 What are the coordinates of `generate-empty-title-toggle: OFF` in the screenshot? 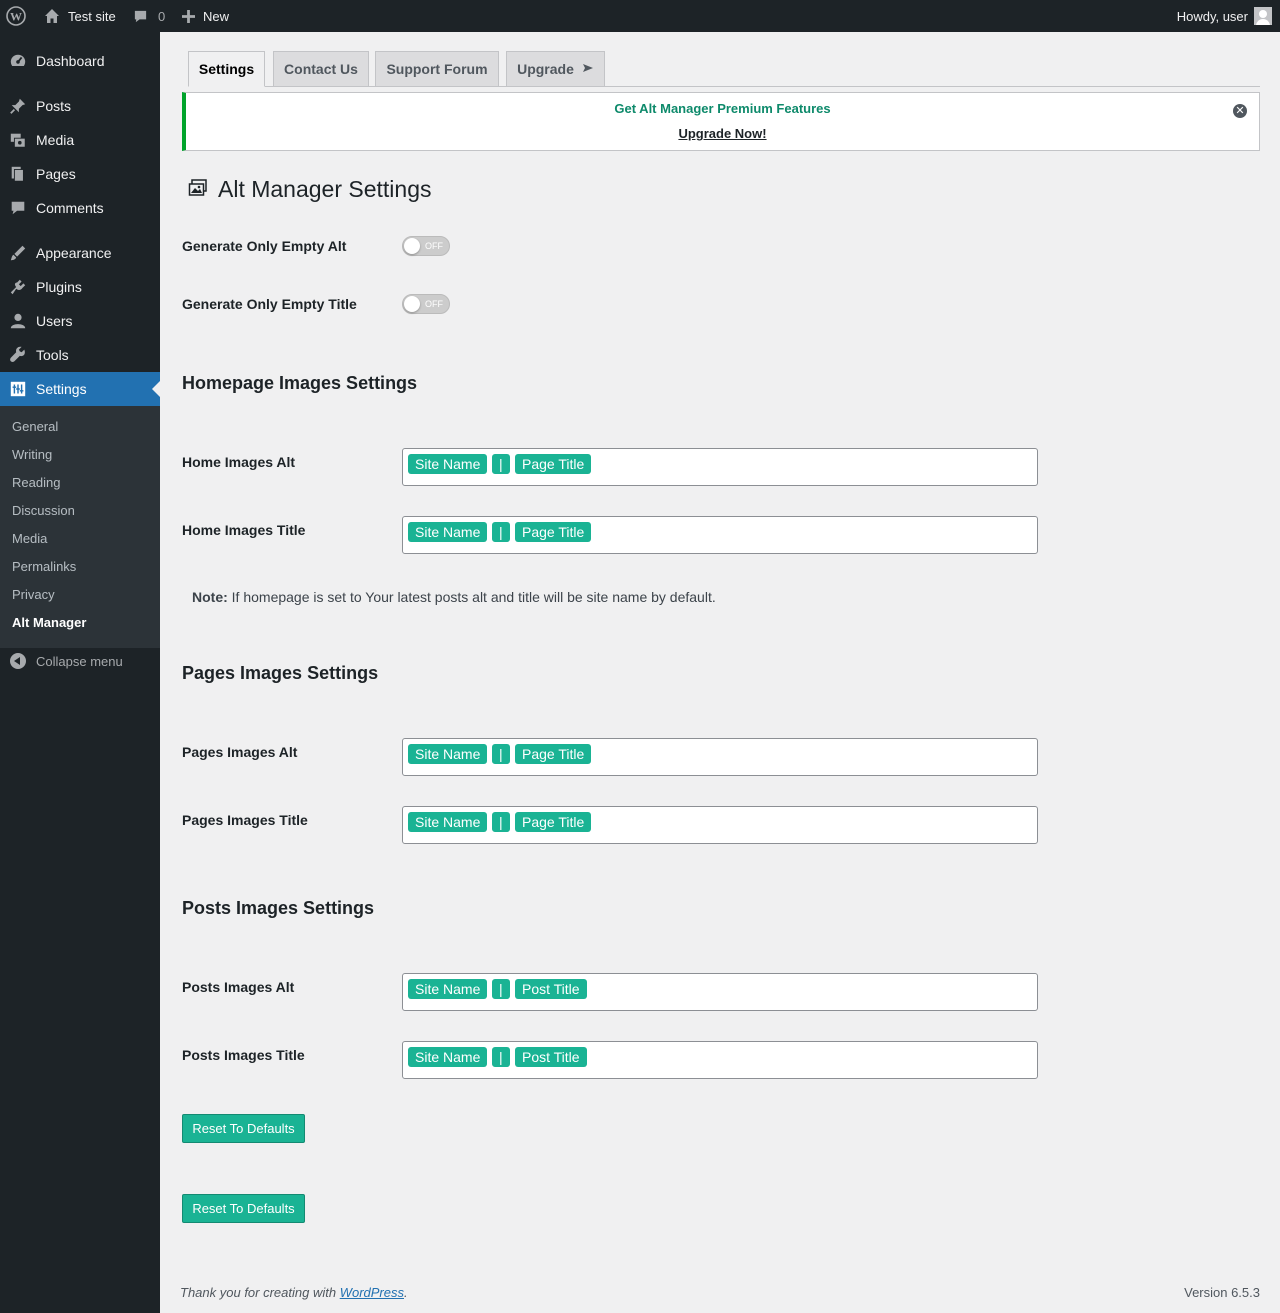 It's located at (426, 304).